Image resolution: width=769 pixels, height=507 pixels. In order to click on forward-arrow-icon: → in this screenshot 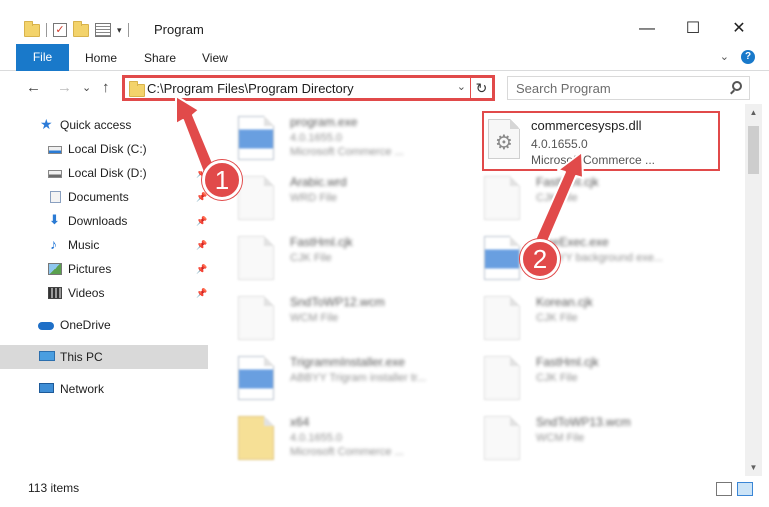, I will do `click(64, 87)`.